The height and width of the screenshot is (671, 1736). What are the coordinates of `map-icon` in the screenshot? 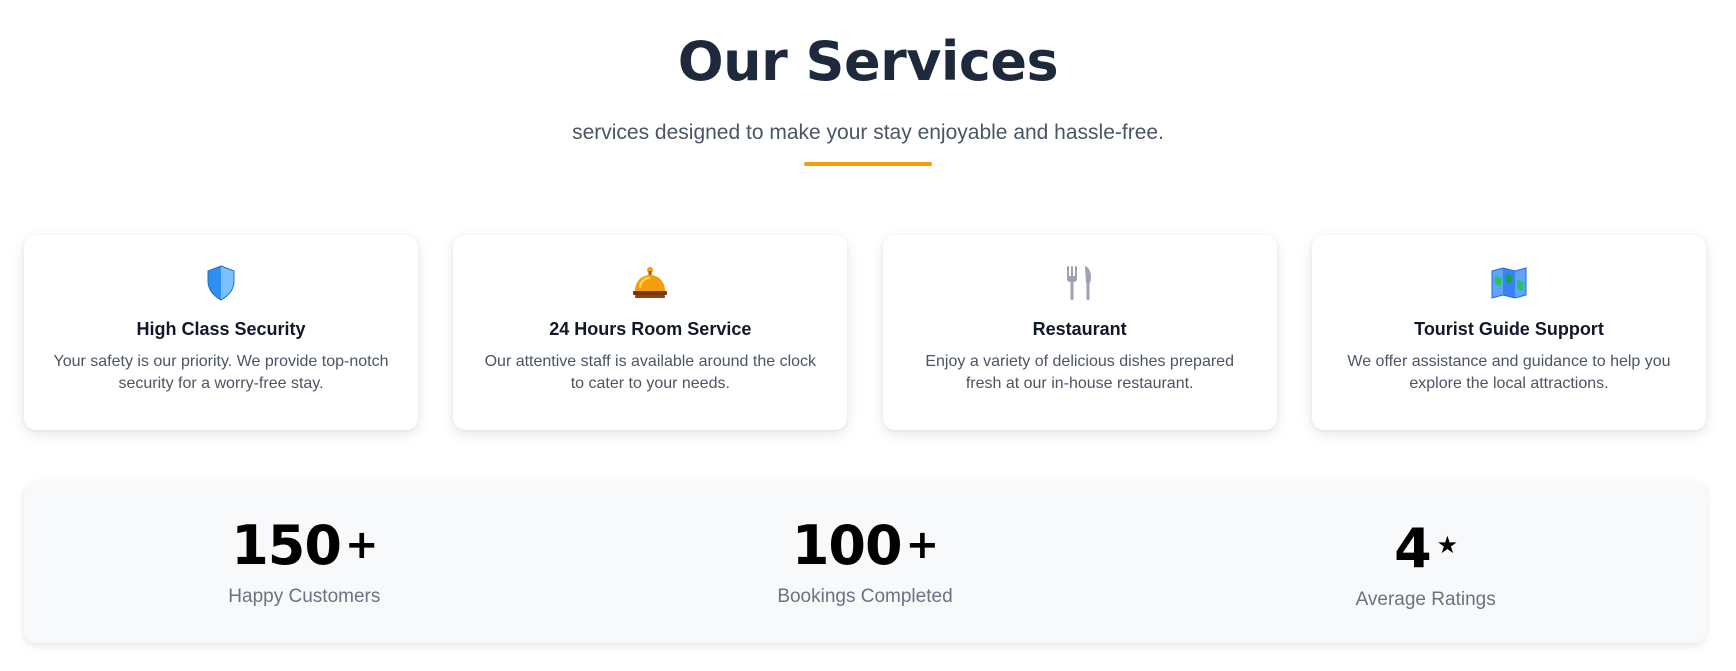 It's located at (1509, 283).